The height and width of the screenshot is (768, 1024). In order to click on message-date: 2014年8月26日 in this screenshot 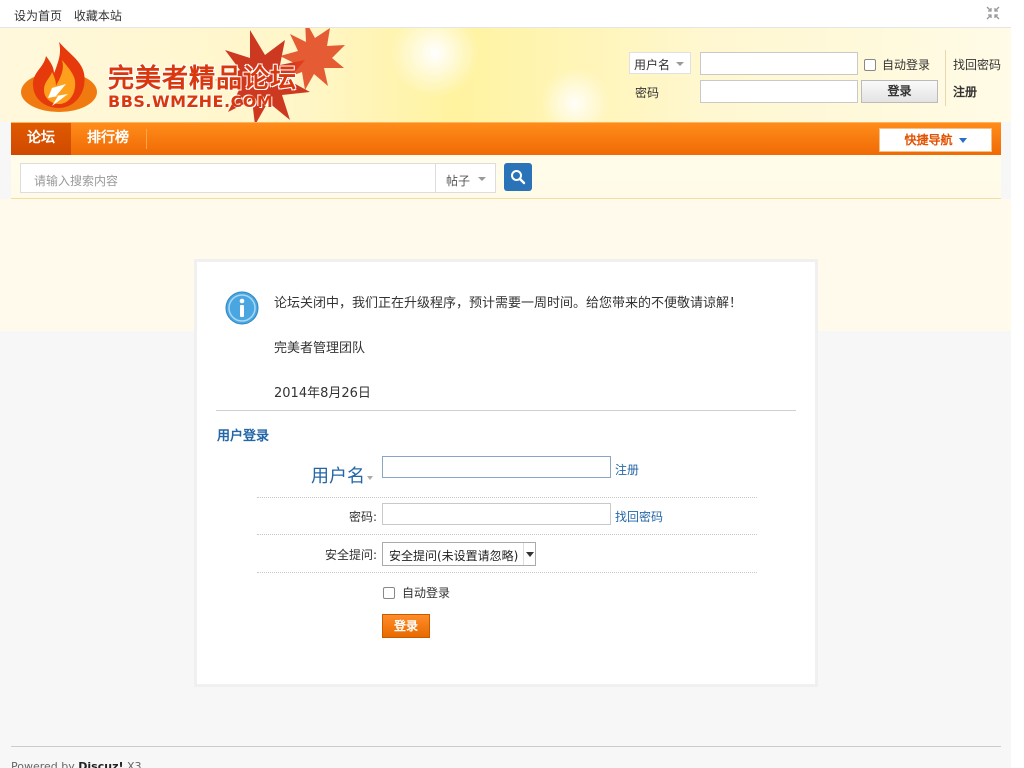, I will do `click(322, 393)`.